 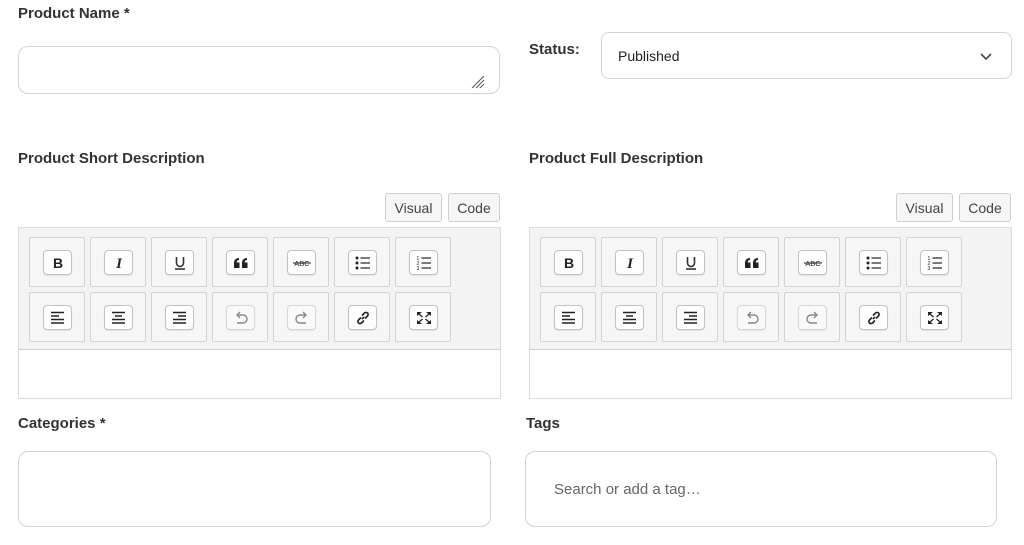 I want to click on fullscreen-button-face, so click(x=934, y=317).